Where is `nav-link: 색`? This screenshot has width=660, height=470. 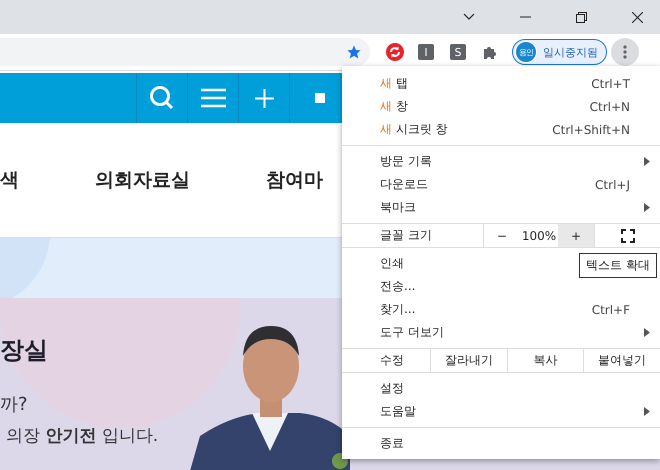
nav-link: 색 is located at coordinates (9, 180).